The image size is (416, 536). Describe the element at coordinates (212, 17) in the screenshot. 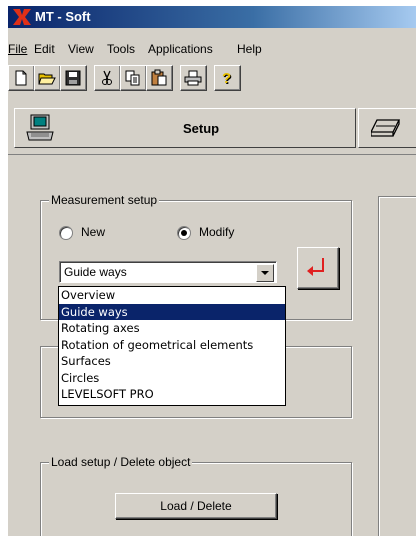

I see `title-bar: MT - Soft` at that location.